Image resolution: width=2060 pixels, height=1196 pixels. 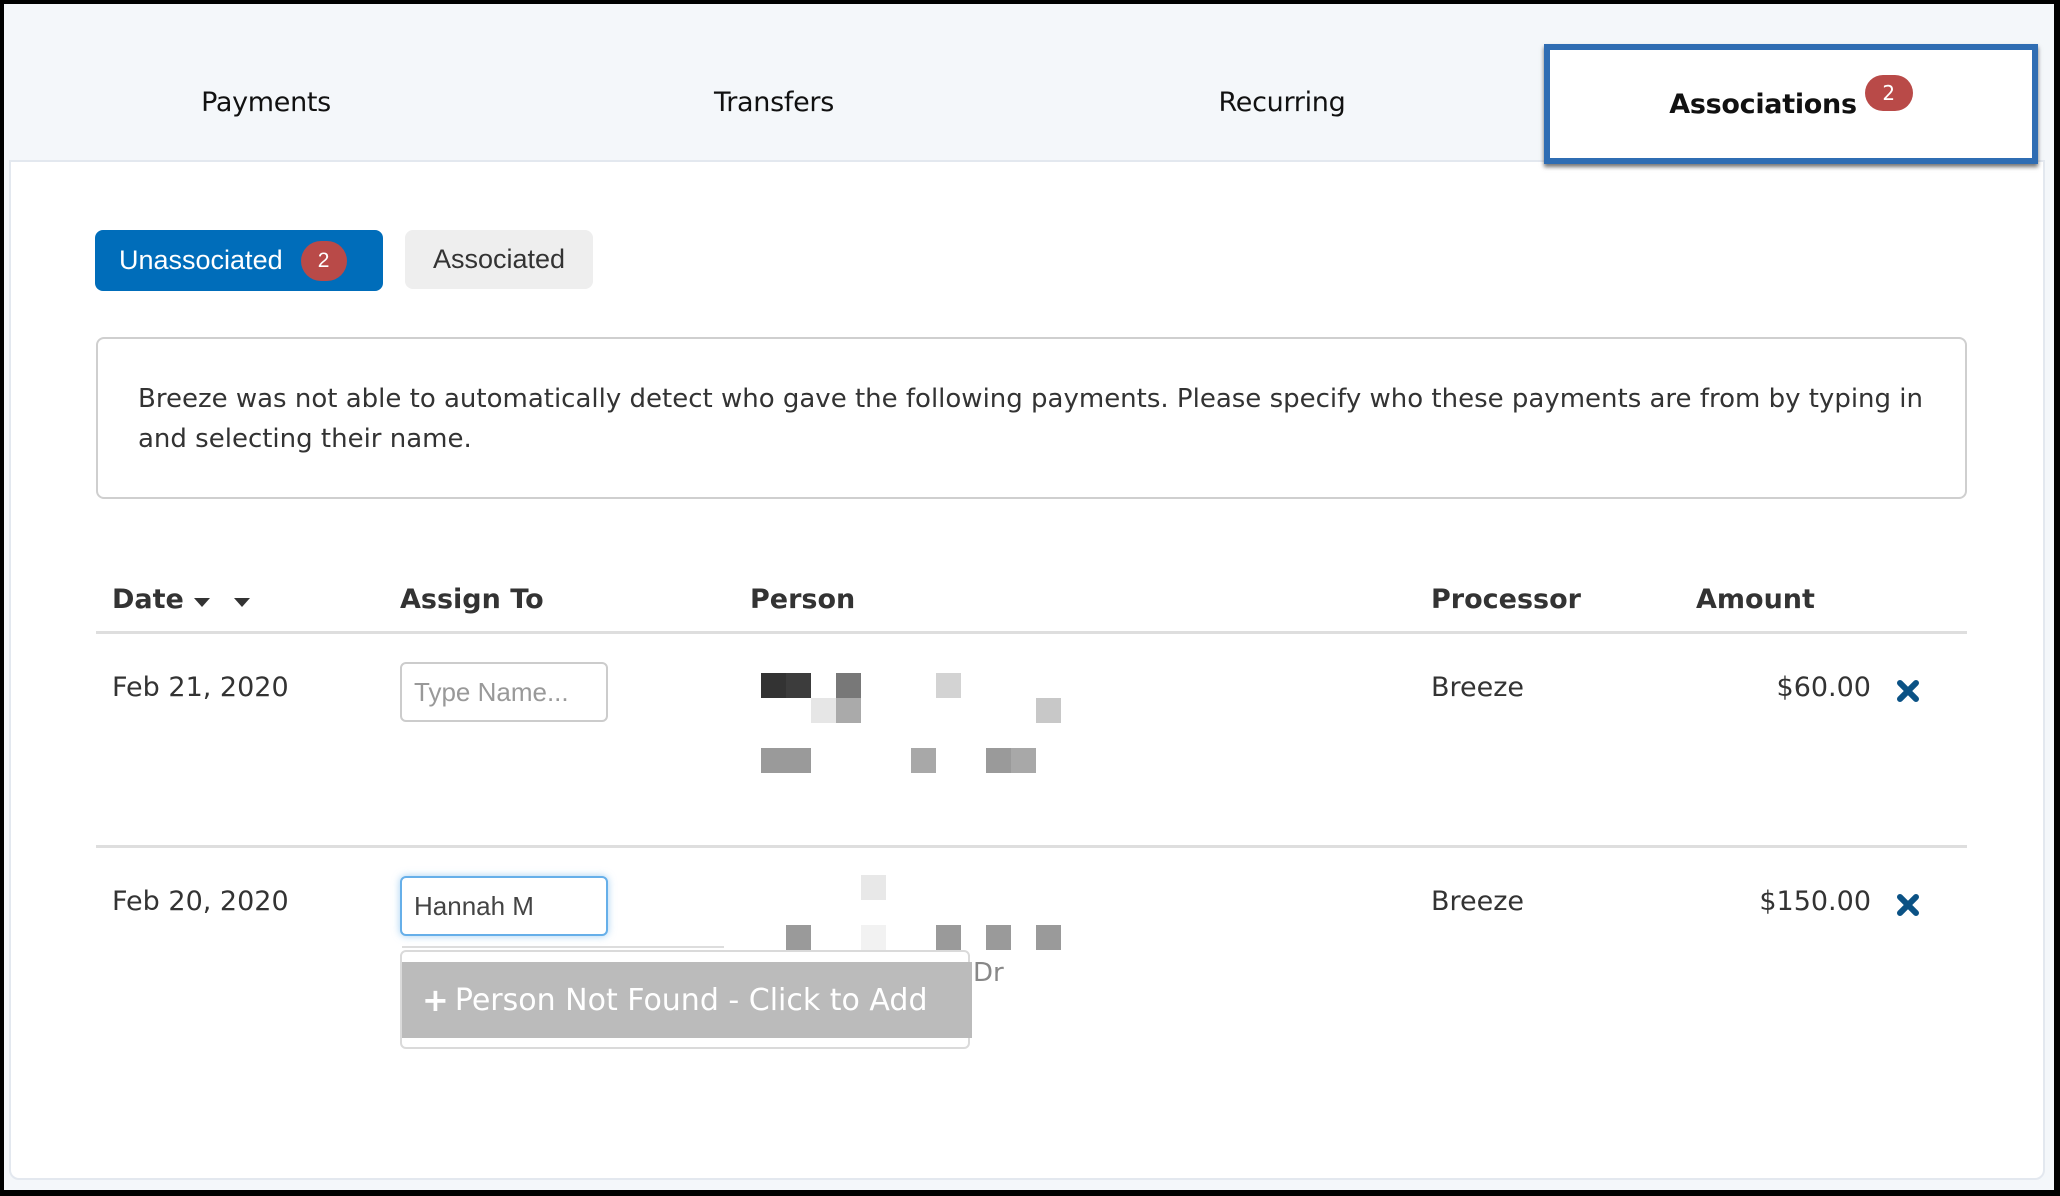 I want to click on unassociated-button: Unassociated 2, so click(x=239, y=260).